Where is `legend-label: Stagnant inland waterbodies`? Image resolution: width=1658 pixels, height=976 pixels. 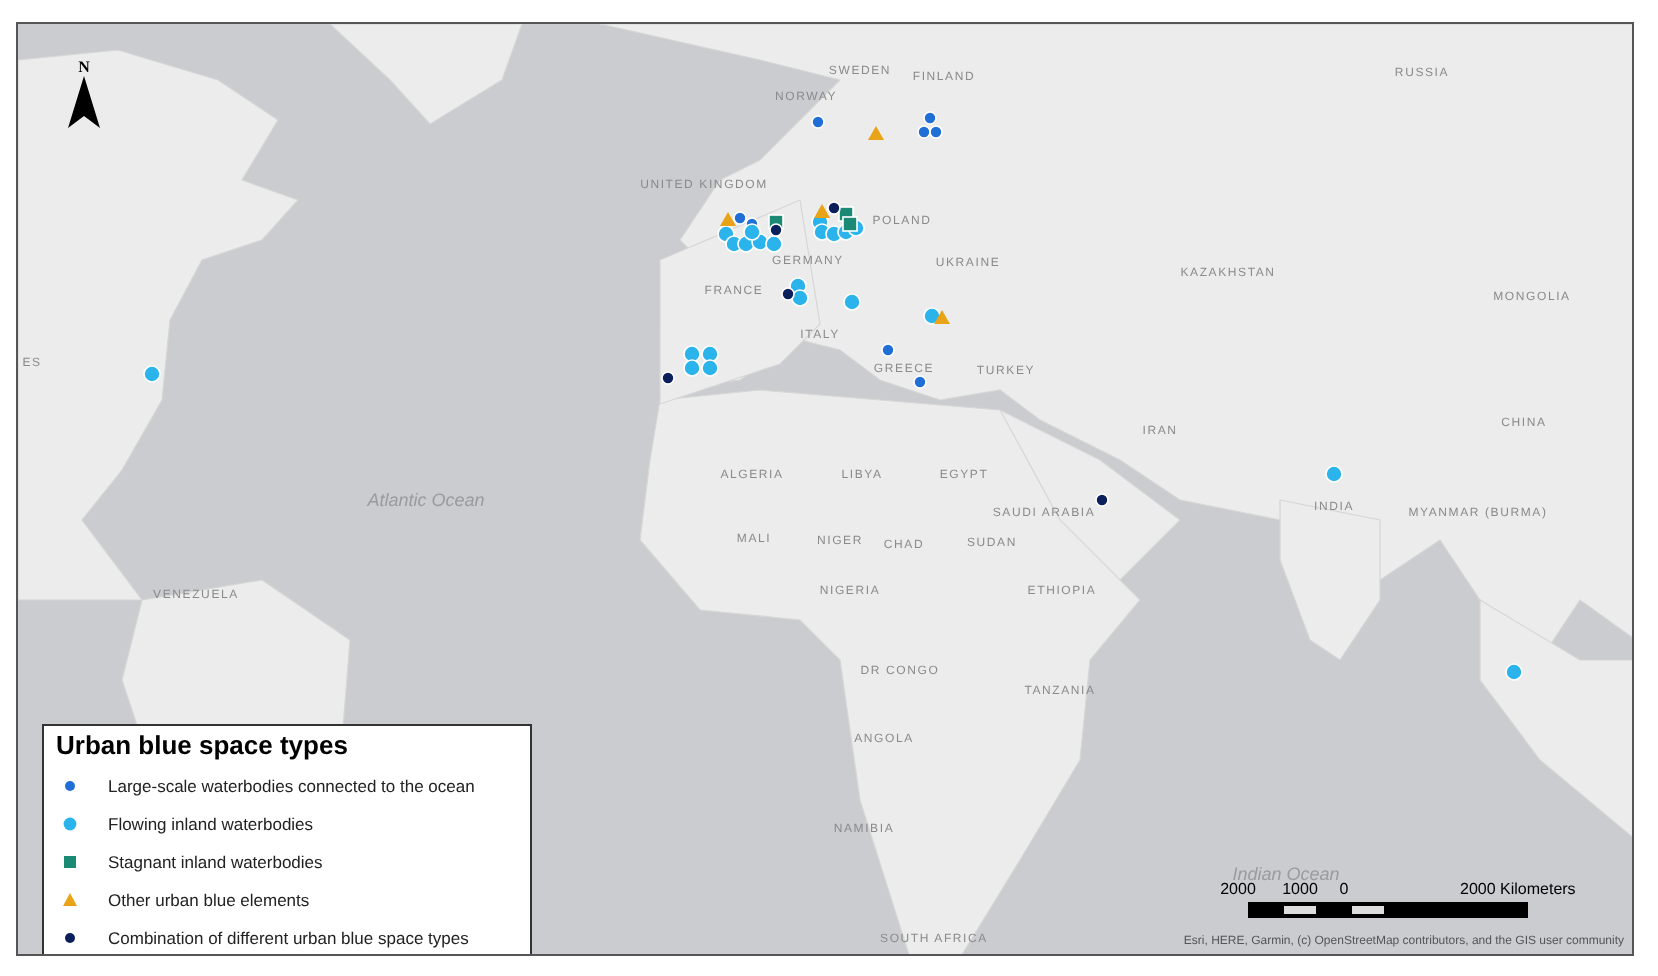
legend-label: Stagnant inland waterbodies is located at coordinates (215, 861).